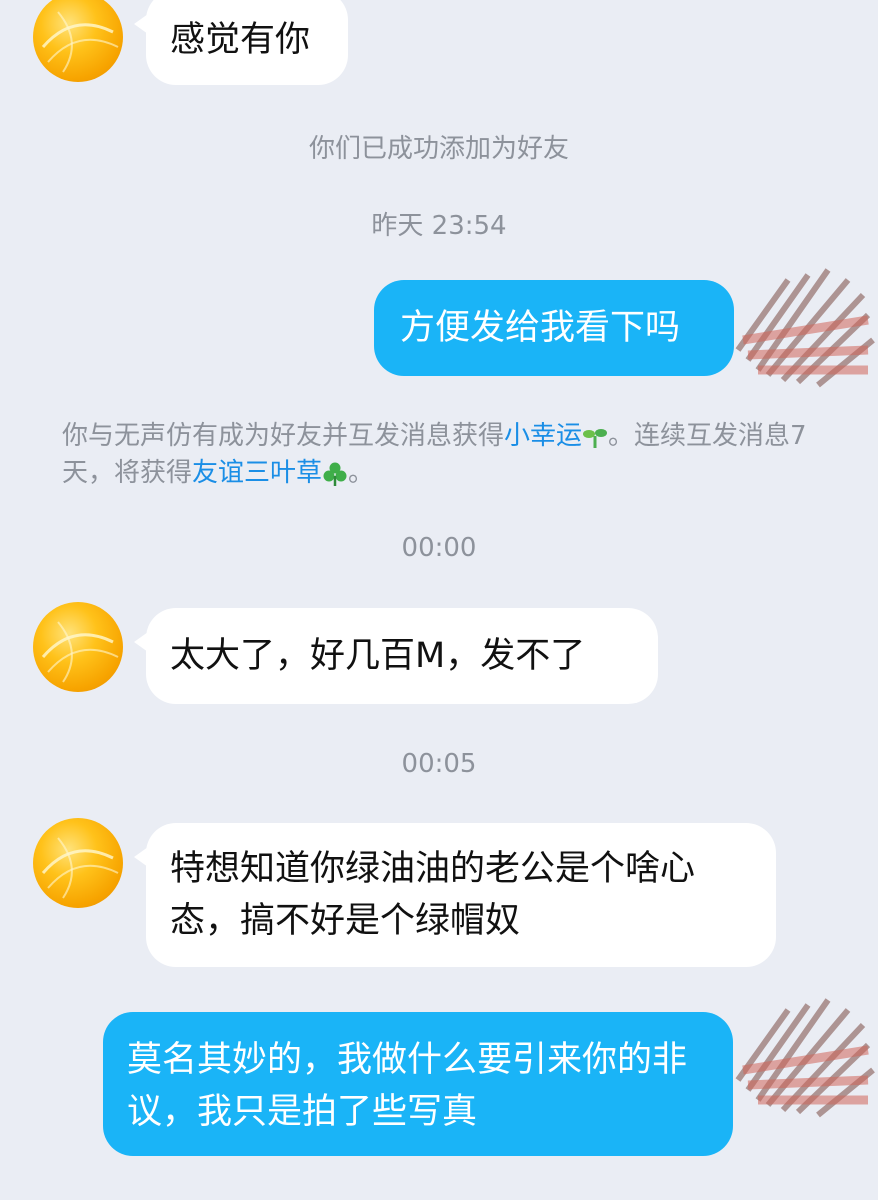 The width and height of the screenshot is (878, 1200). What do you see at coordinates (543, 436) in the screenshot?
I see `lucky-link: 小幸运` at bounding box center [543, 436].